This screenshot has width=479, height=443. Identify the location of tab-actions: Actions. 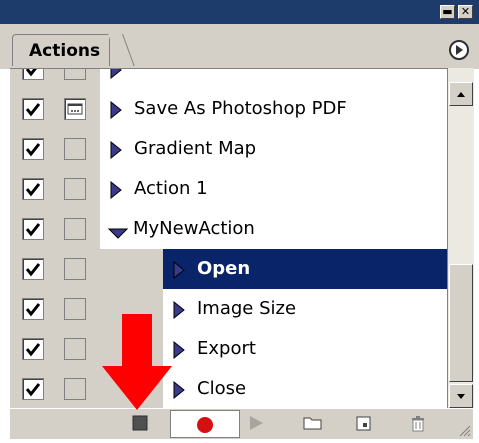
(61, 50).